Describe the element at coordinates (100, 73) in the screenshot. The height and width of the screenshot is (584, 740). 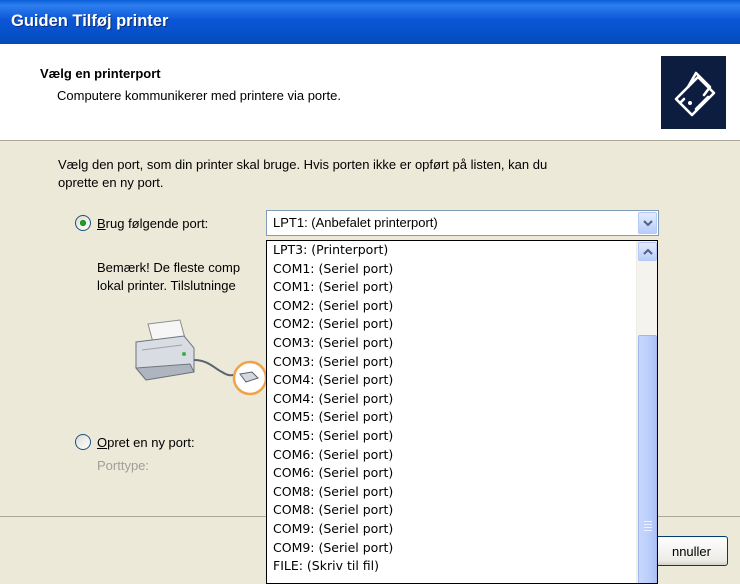
I see `header-title: Vælg en printerport` at that location.